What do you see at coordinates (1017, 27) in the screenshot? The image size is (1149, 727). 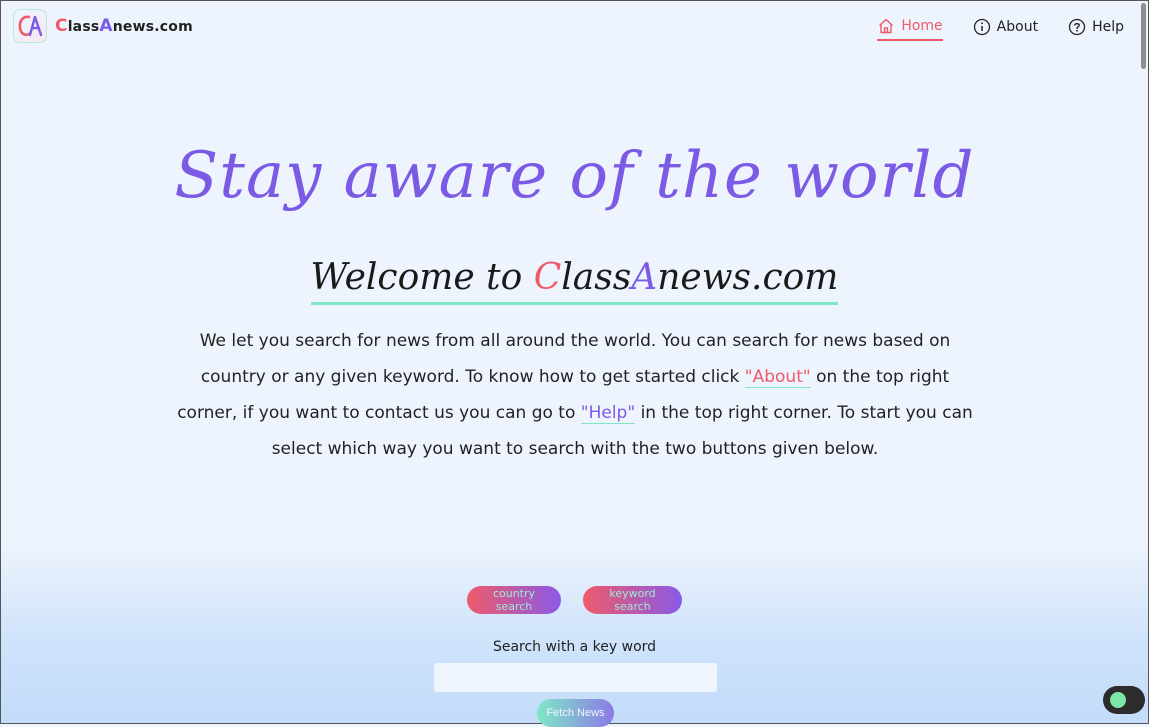 I see `nav-about-label: About` at bounding box center [1017, 27].